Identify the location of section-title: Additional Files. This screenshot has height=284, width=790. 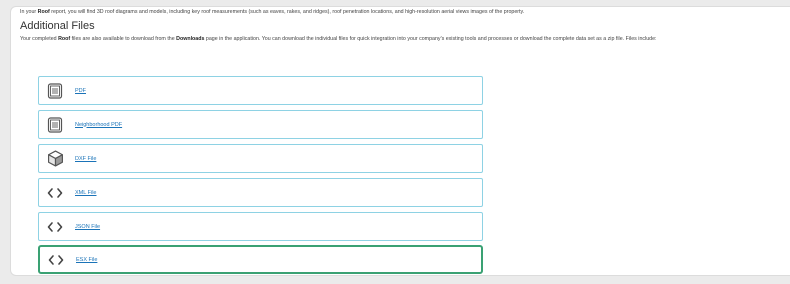
(57, 26).